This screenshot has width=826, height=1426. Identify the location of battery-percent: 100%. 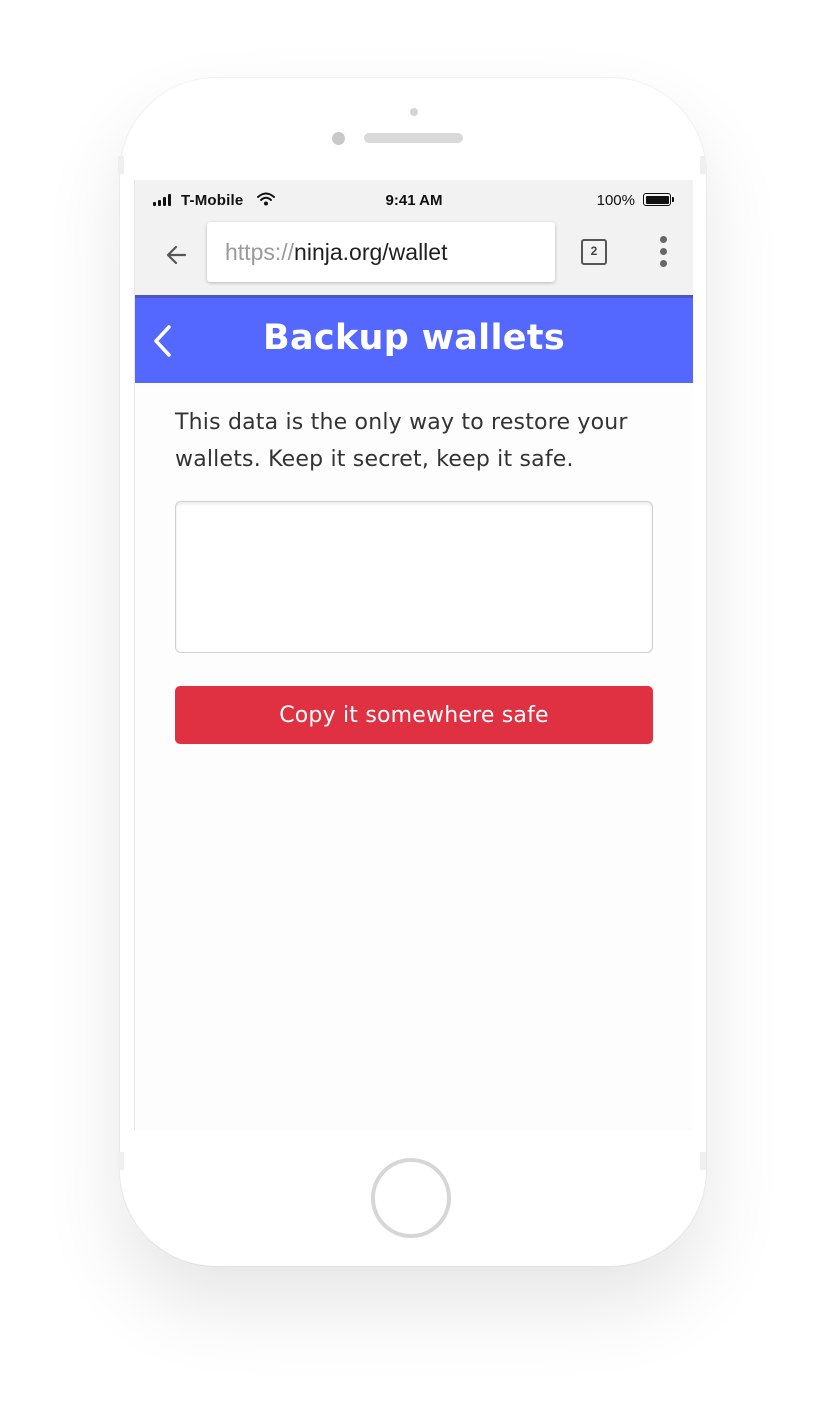
(615, 200).